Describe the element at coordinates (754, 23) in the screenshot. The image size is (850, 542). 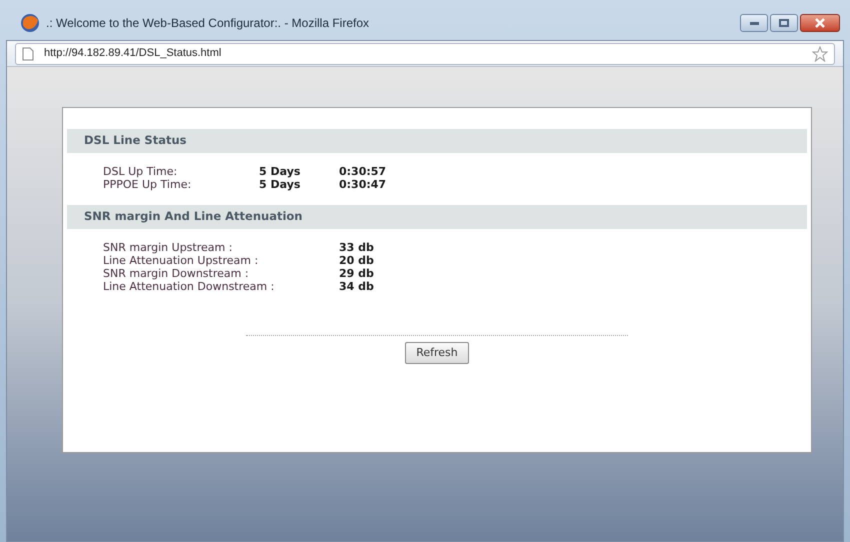
I see `minimize-button` at that location.